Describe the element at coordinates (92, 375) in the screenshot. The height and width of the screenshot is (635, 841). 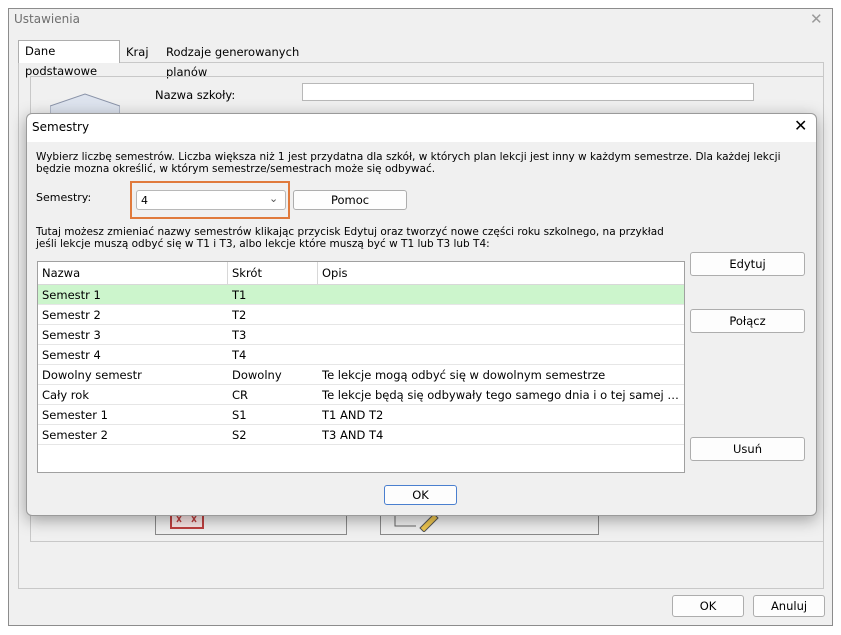
I see `row-name: Dowolny semestr` at that location.